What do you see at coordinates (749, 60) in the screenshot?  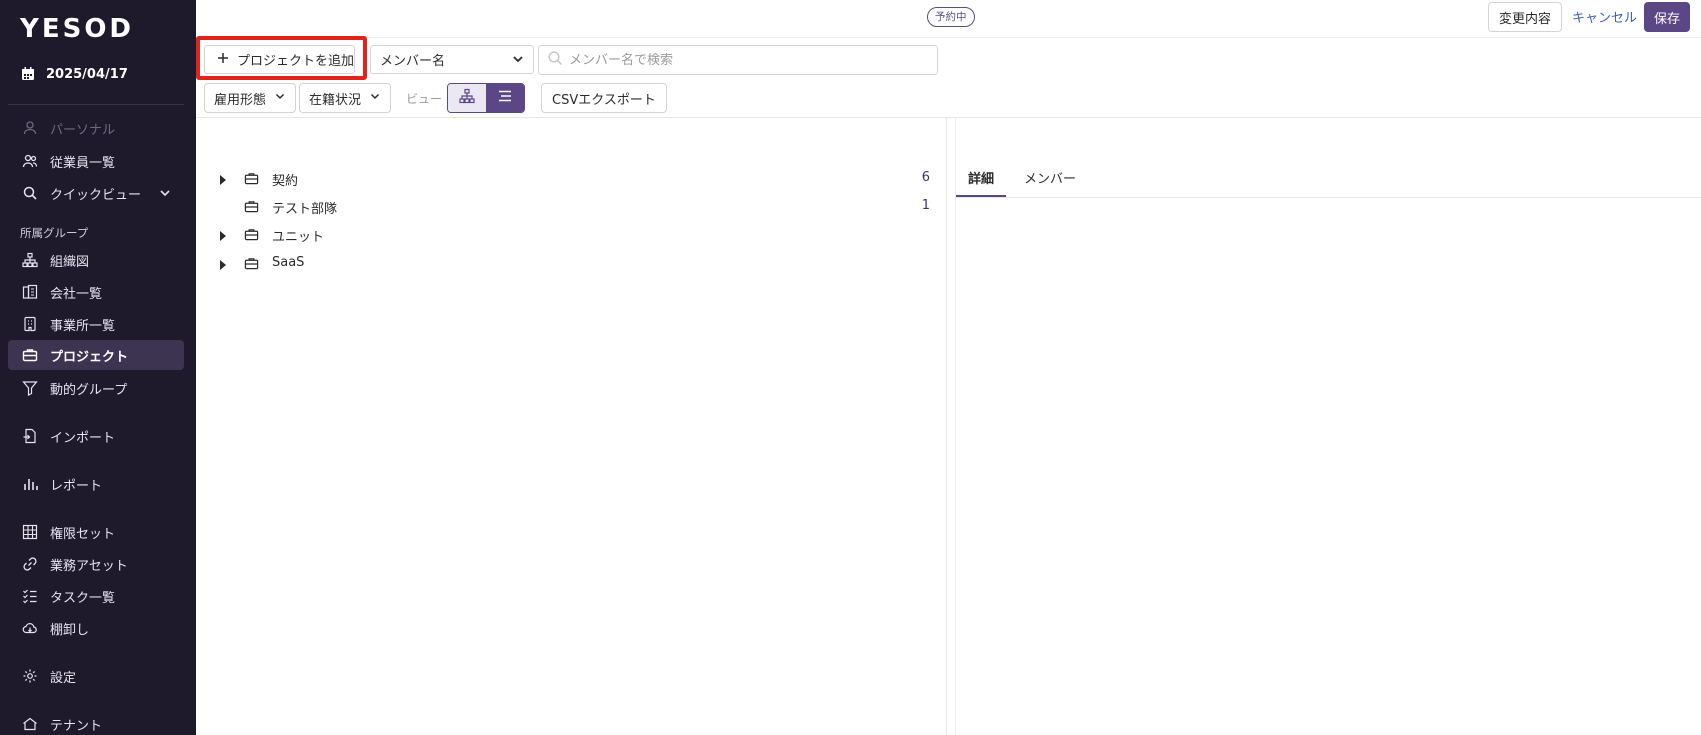 I see `member-search-input` at bounding box center [749, 60].